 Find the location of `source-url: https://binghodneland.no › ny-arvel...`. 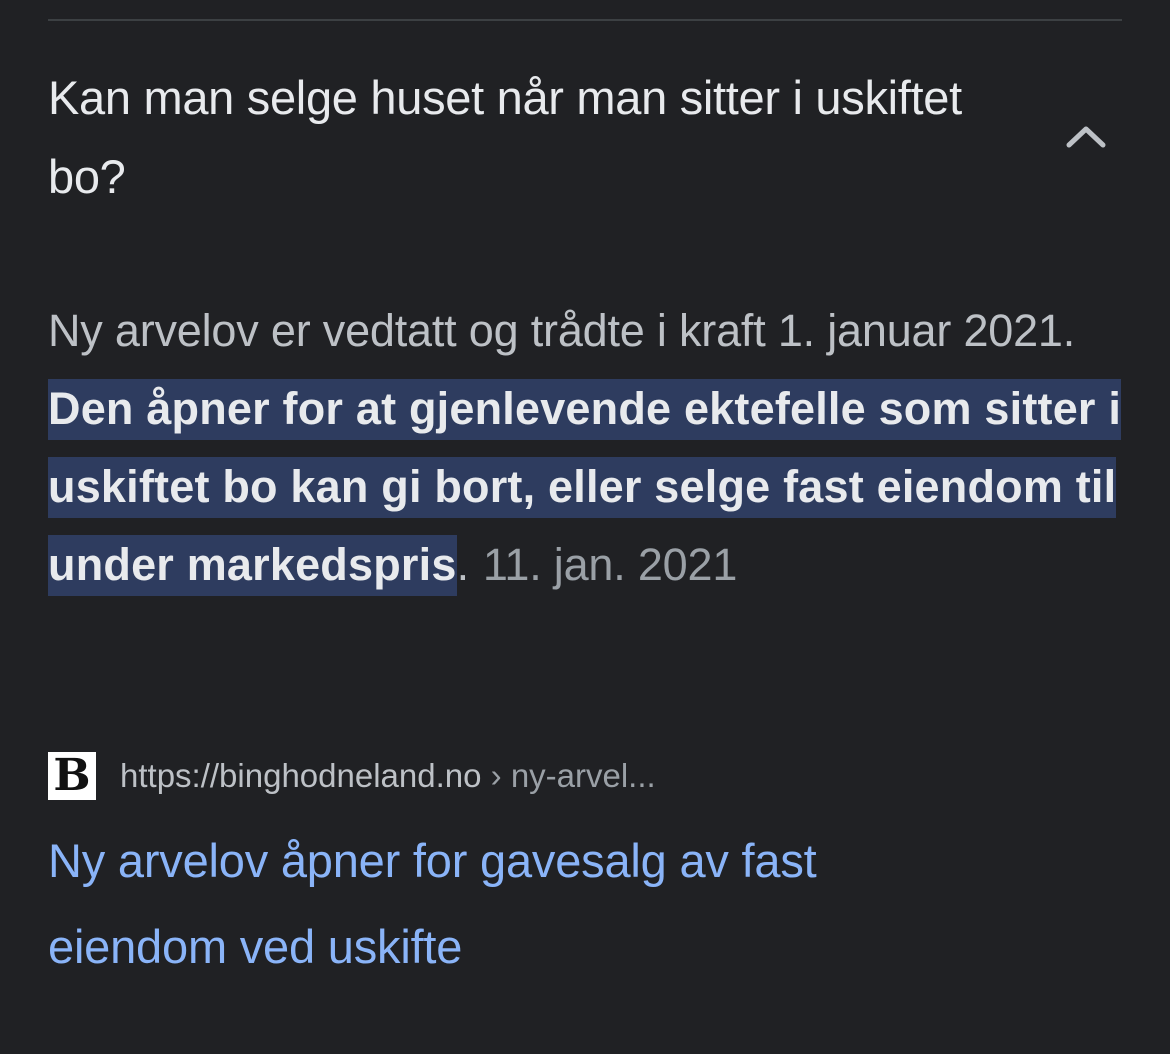

source-url: https://binghodneland.no › ny-arvel... is located at coordinates (388, 776).